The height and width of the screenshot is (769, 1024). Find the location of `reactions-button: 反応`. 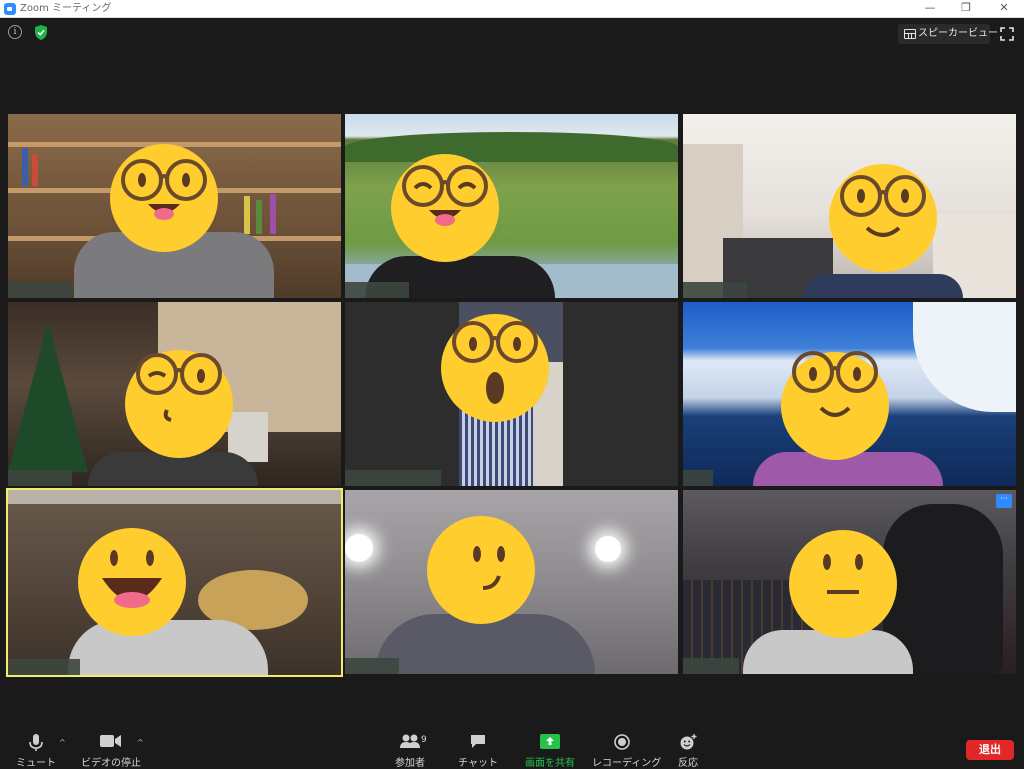

reactions-button: 反応 is located at coordinates (688, 745).